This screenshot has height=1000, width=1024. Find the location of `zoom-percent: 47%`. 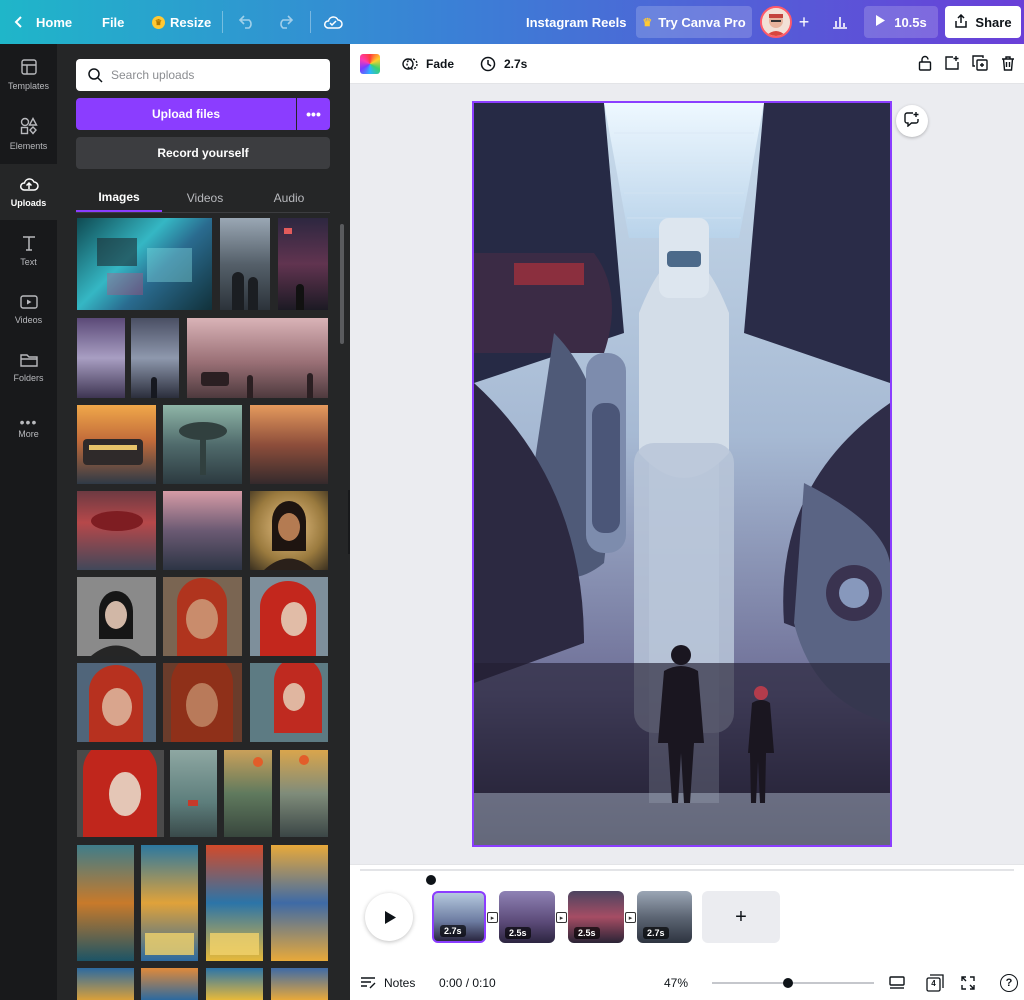

zoom-percent: 47% is located at coordinates (676, 983).